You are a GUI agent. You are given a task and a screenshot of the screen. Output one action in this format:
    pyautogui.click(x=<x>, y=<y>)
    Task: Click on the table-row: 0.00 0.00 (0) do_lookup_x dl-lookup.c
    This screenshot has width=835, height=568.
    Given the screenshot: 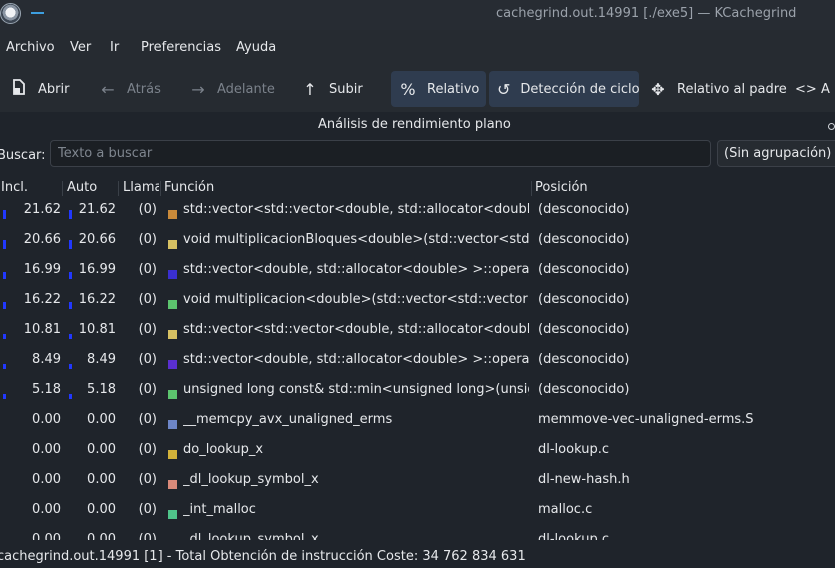 What is the action you would take?
    pyautogui.click(x=417, y=450)
    